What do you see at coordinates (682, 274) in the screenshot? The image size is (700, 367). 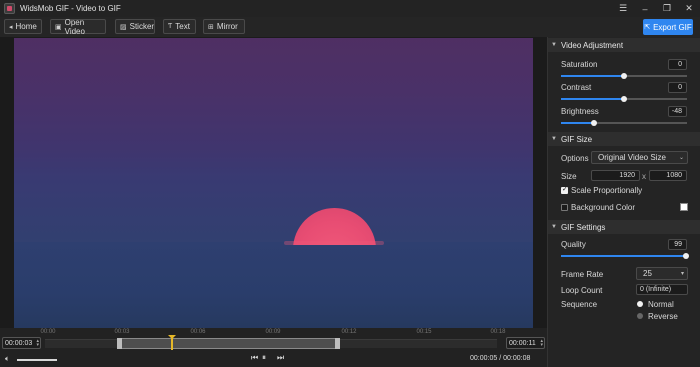 I see `chevron-down-icon: ▾` at bounding box center [682, 274].